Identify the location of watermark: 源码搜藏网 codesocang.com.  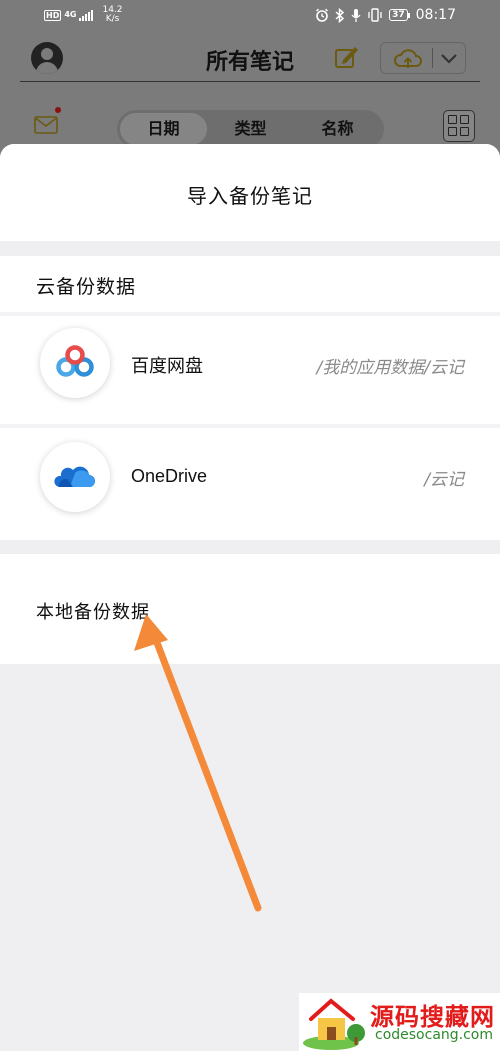
(399, 1022).